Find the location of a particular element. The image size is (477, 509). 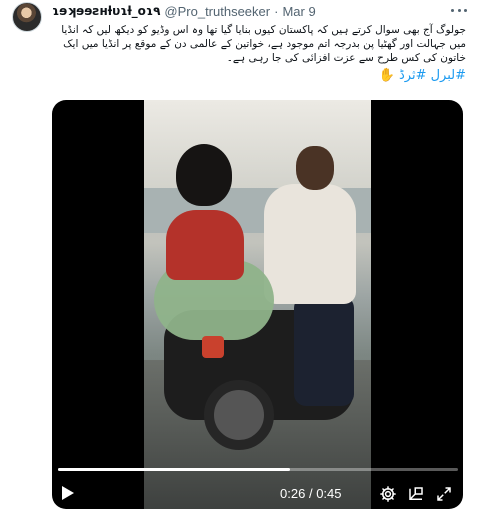

user-handle: @Pro_truthseeker is located at coordinates (217, 11).